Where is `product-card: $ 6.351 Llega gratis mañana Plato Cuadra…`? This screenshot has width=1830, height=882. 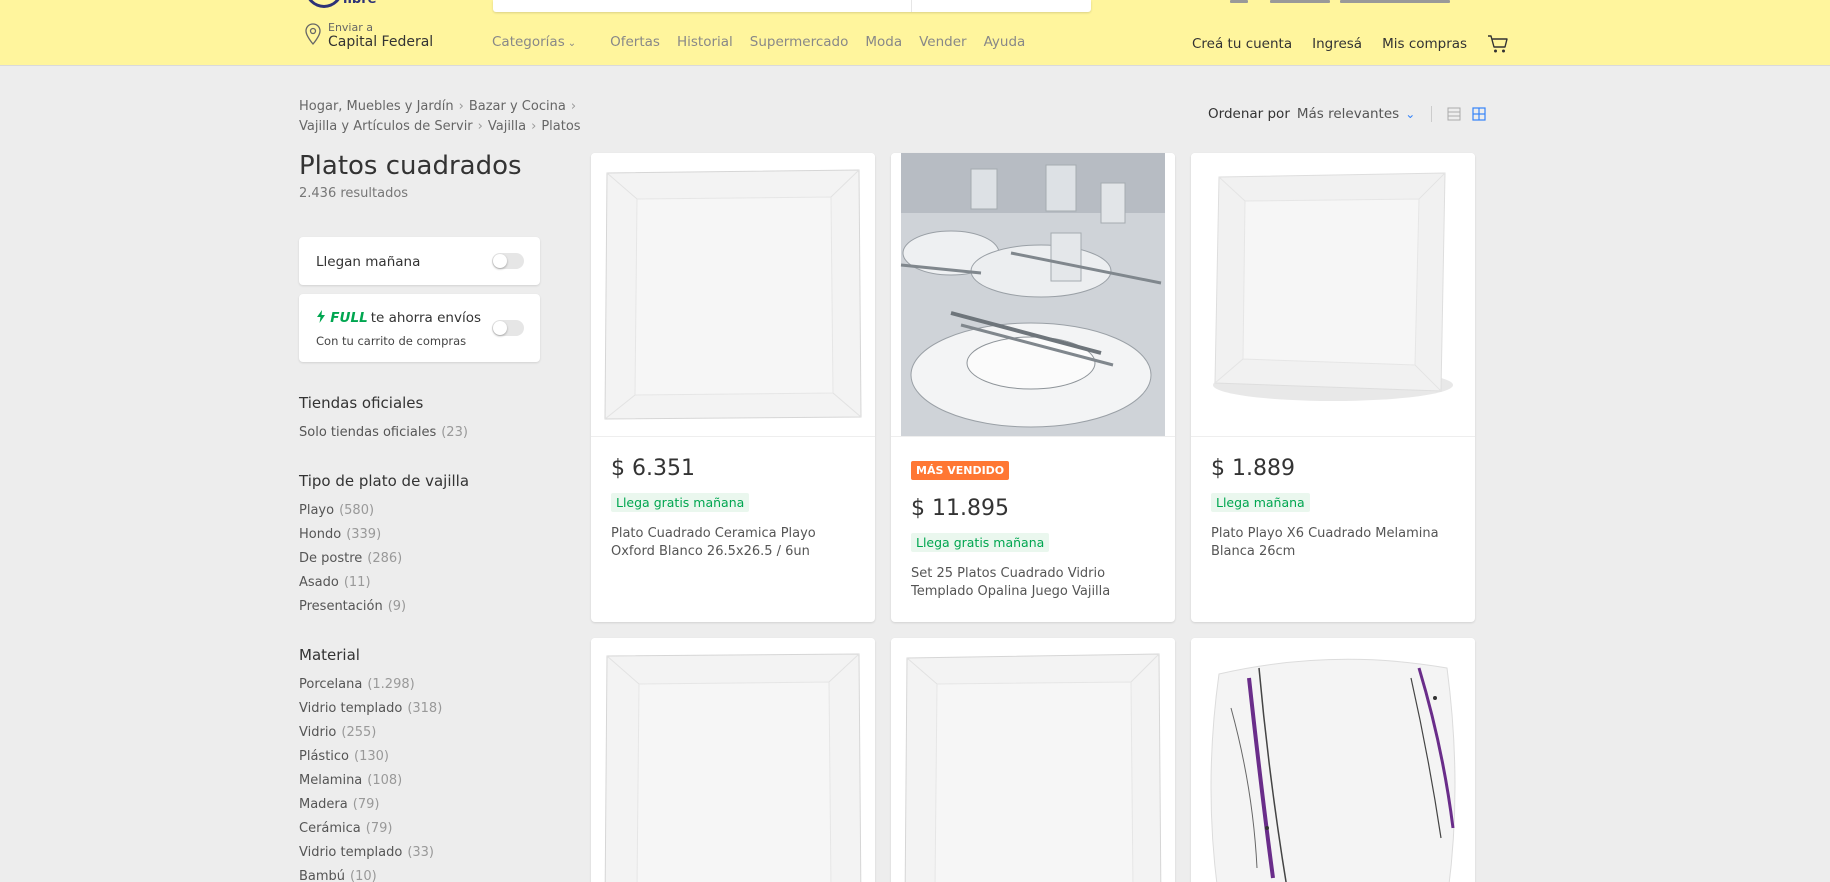 product-card: $ 6.351 Llega gratis mañana Plato Cuadra… is located at coordinates (733, 387).